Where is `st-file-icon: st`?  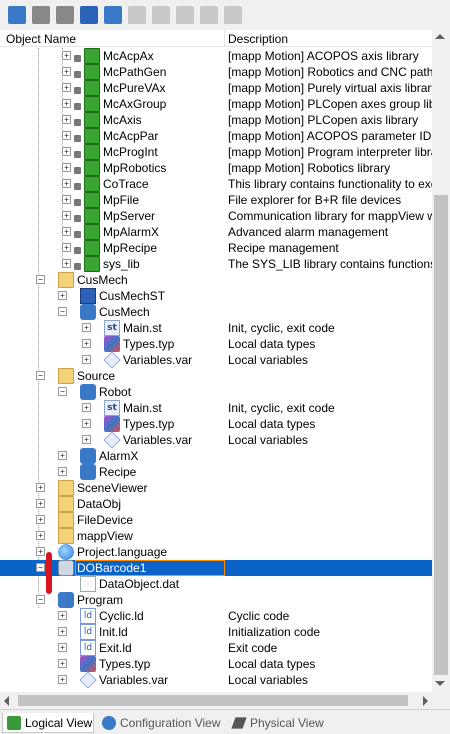
st-file-icon: st is located at coordinates (112, 328).